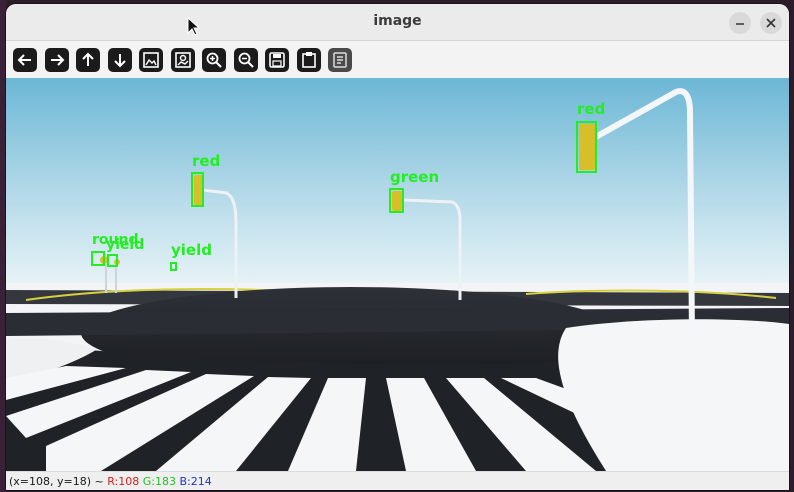 The height and width of the screenshot is (492, 794). I want to click on status-bar: (x=108, y=18) ~ R:108 G:183 B:214, so click(397, 480).